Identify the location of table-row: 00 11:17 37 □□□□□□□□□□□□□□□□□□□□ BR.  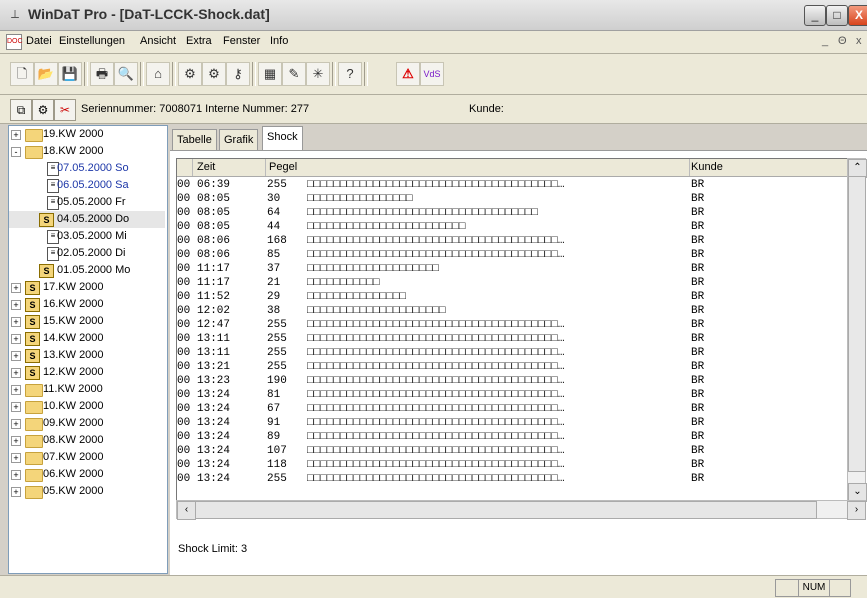
(512, 269).